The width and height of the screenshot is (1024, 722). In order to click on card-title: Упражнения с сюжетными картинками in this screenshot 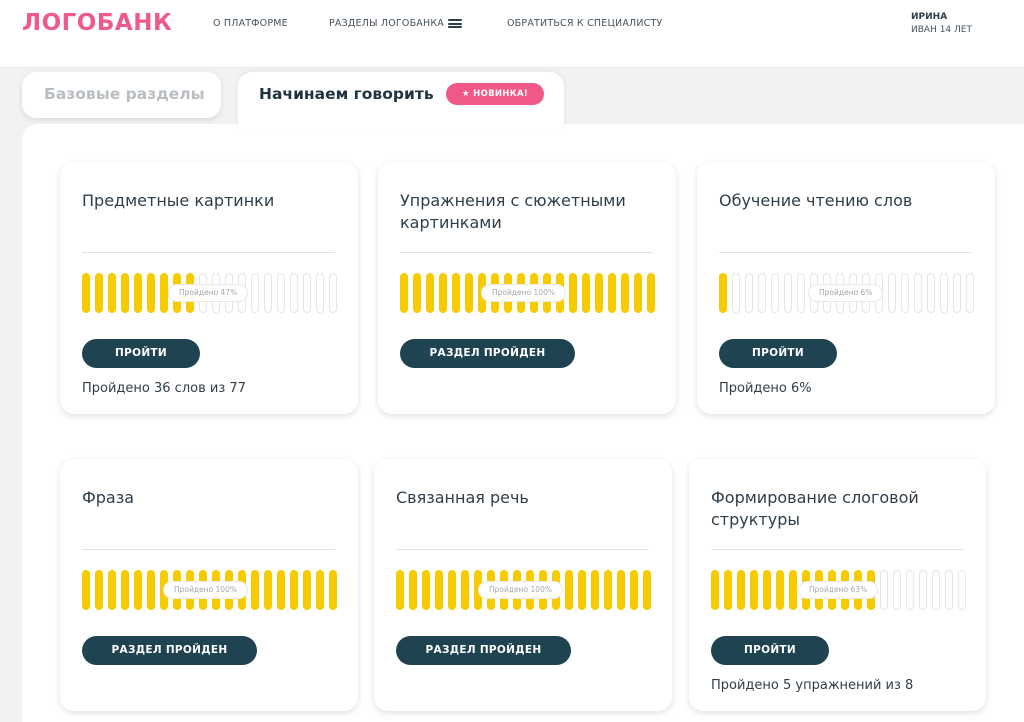, I will do `click(513, 211)`.